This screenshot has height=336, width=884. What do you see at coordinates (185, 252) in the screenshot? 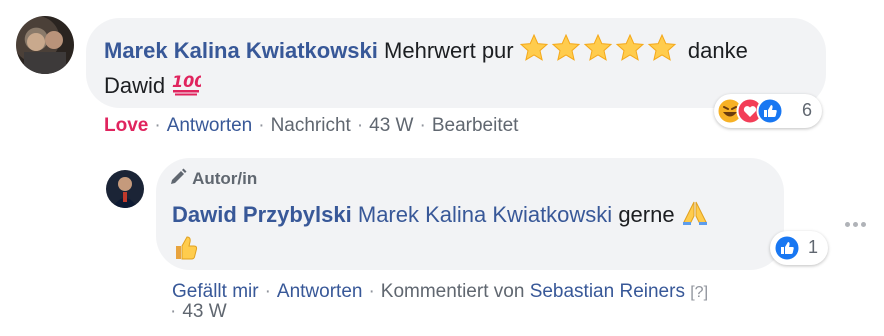
I see `thumbs-up-emoji` at bounding box center [185, 252].